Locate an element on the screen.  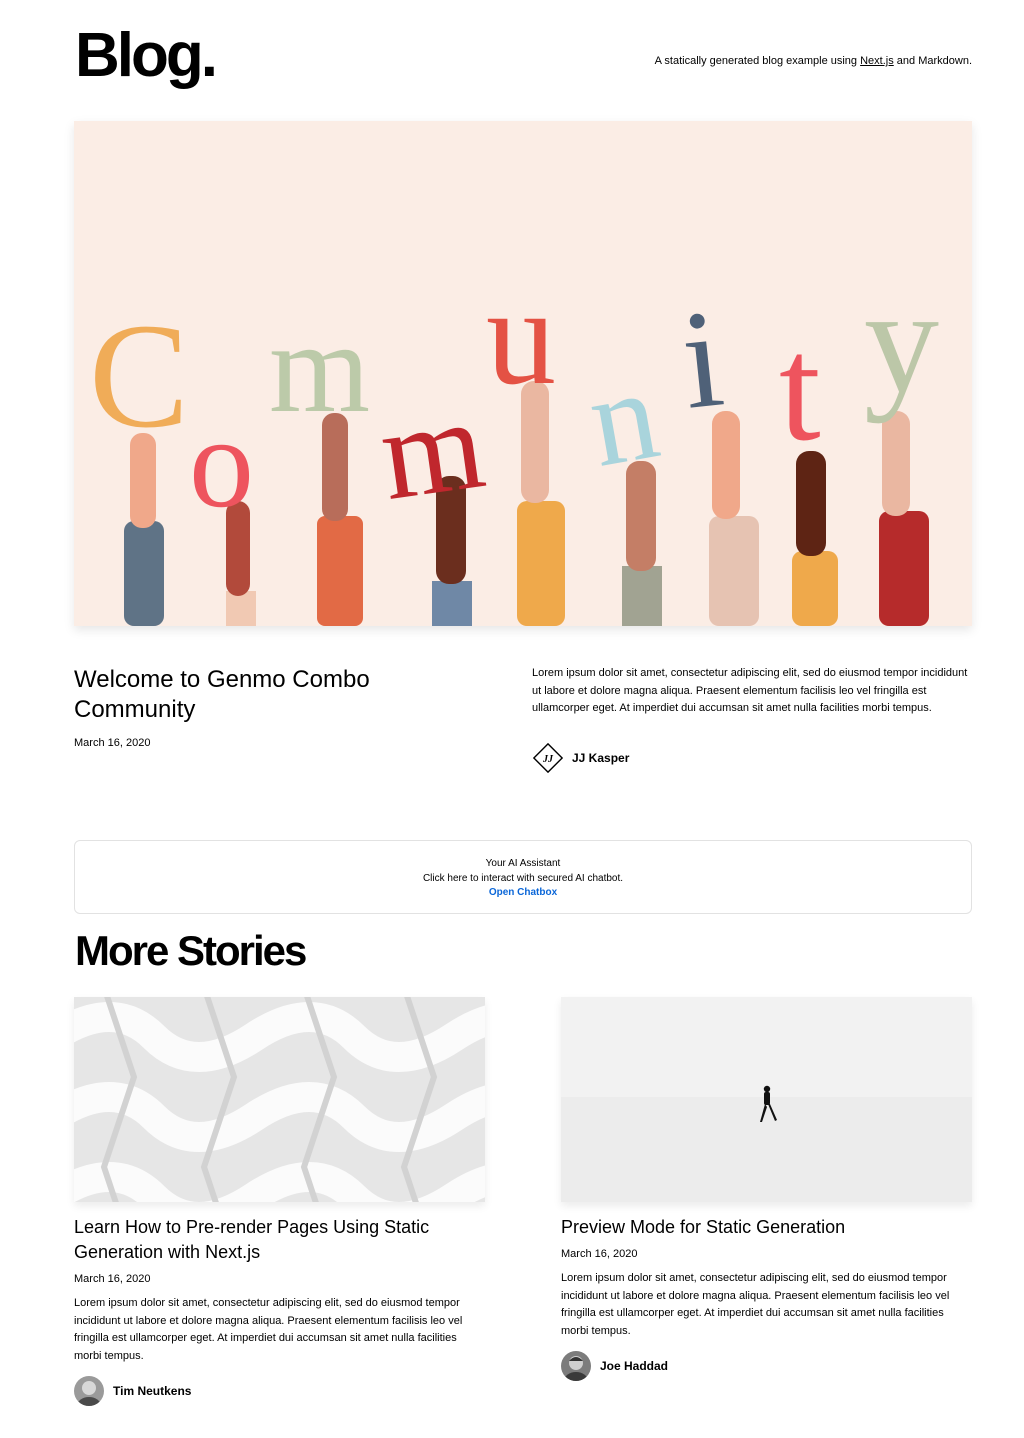
author-avatar-joe is located at coordinates (576, 1366).